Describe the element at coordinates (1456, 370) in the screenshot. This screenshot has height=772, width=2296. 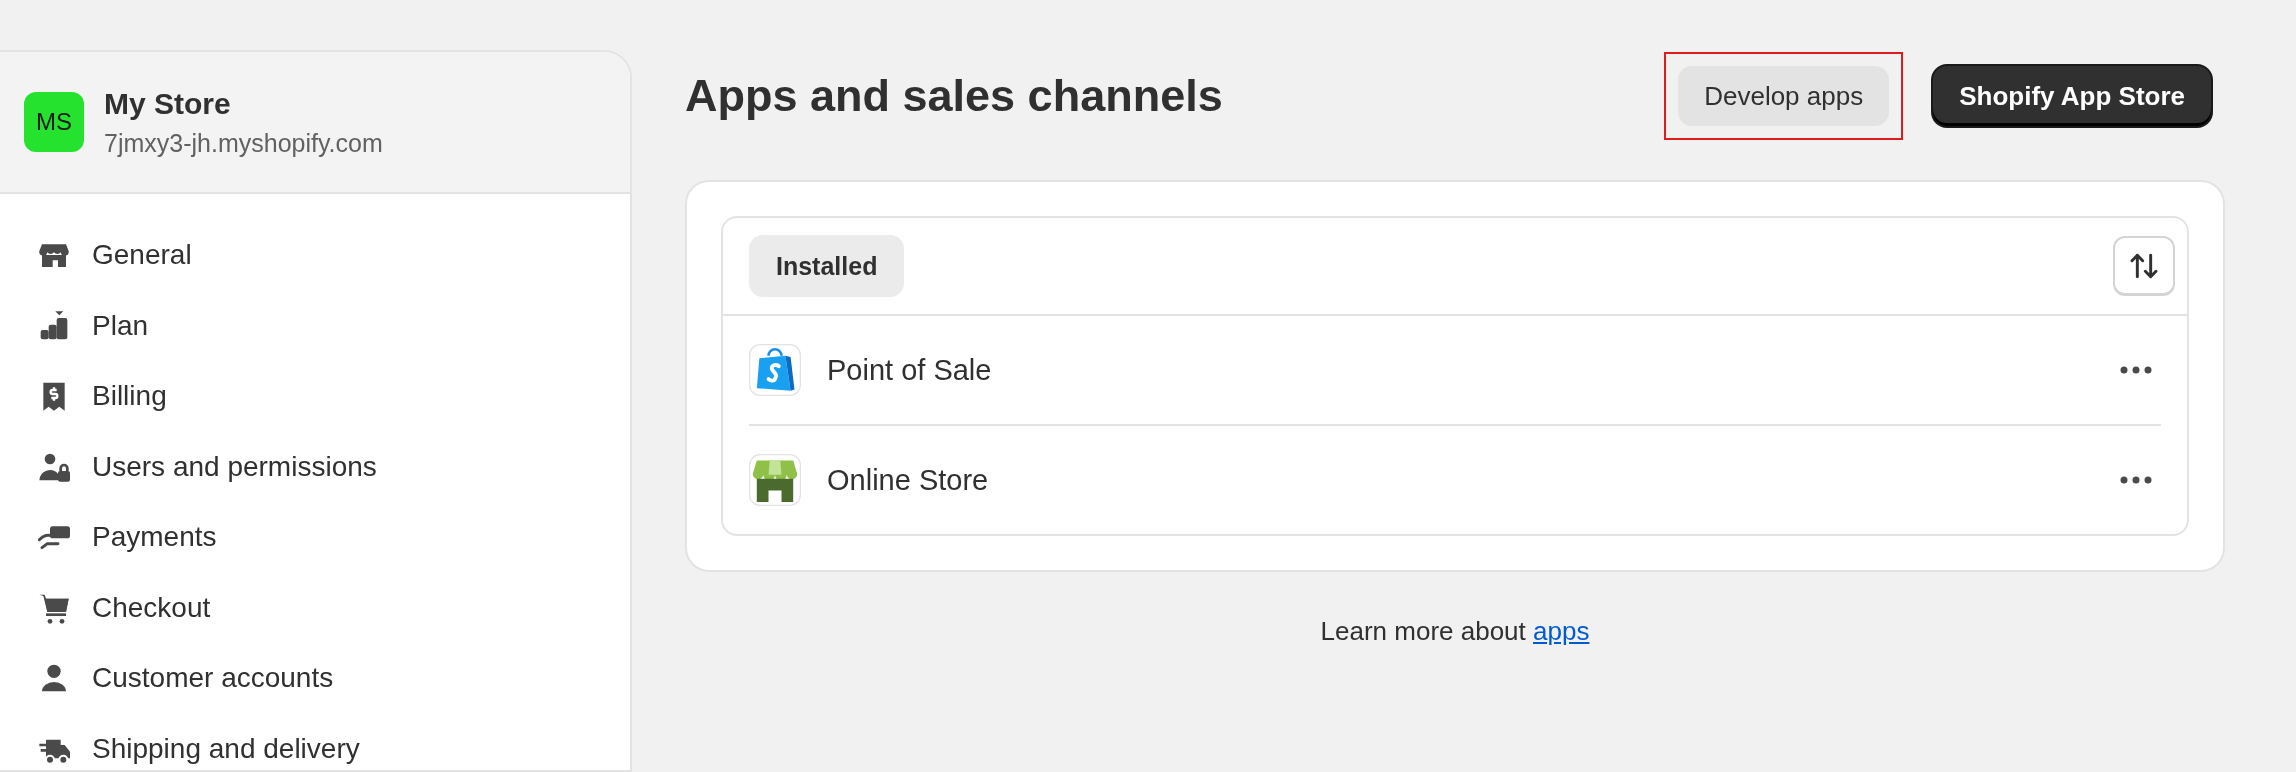
I see `app-name: Point of Sale` at that location.